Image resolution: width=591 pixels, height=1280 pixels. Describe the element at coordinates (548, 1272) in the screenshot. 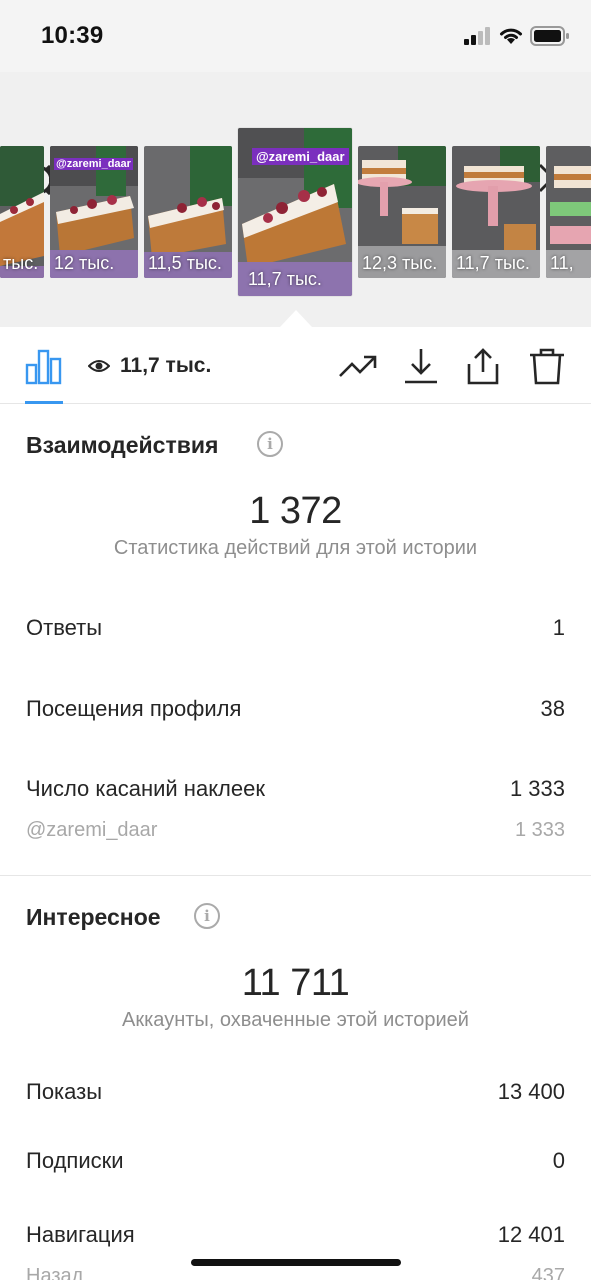

I see `stat-value: 437` at that location.